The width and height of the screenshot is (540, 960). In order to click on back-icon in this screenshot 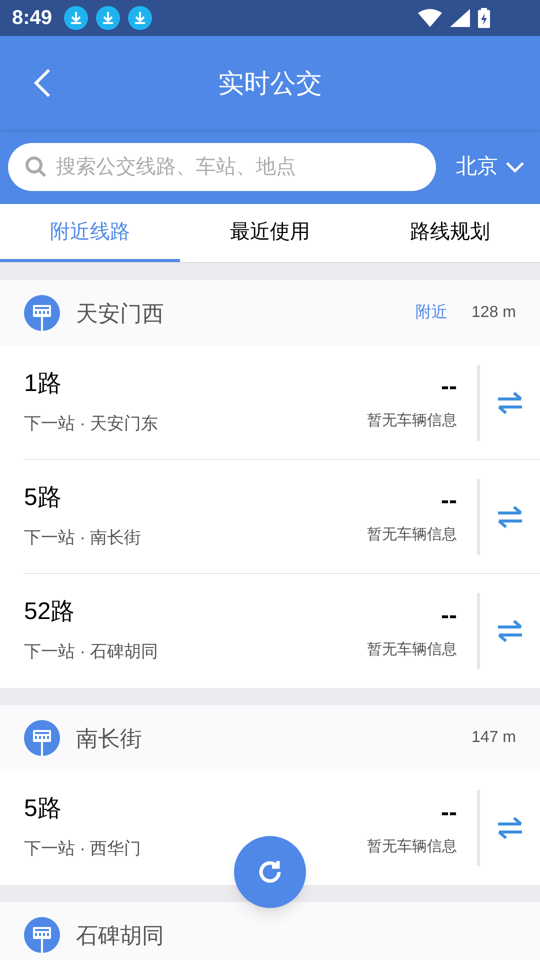, I will do `click(42, 83)`.